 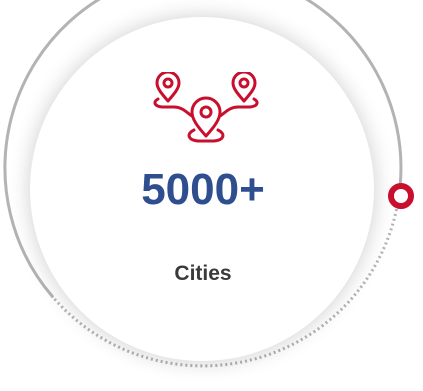 What do you see at coordinates (206, 111) in the screenshot?
I see `map-pins-icon` at bounding box center [206, 111].